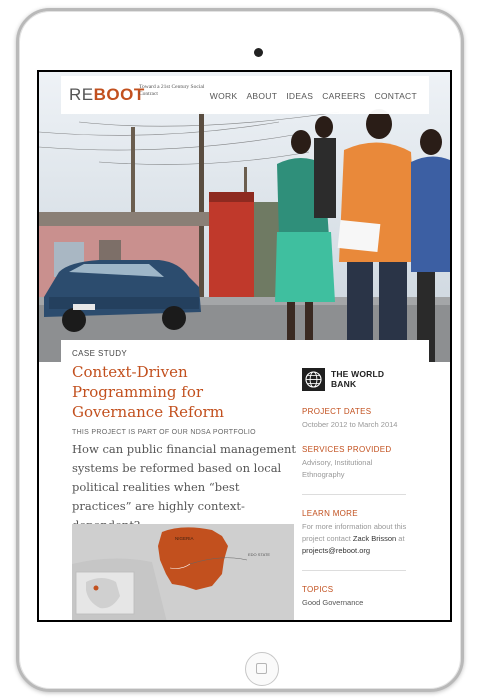  What do you see at coordinates (395, 96) in the screenshot?
I see `nav-item-contact: CONTACT` at bounding box center [395, 96].